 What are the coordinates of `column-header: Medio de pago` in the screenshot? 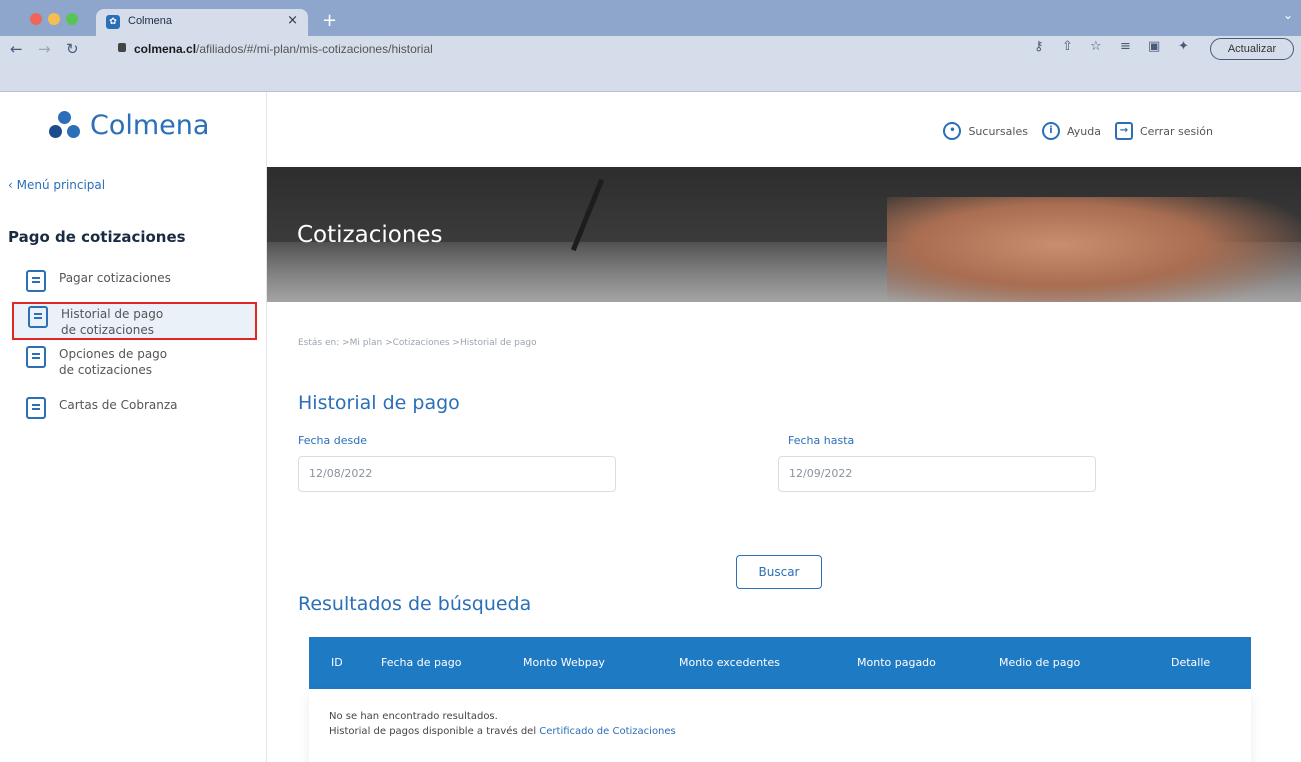 It's located at (1039, 662).